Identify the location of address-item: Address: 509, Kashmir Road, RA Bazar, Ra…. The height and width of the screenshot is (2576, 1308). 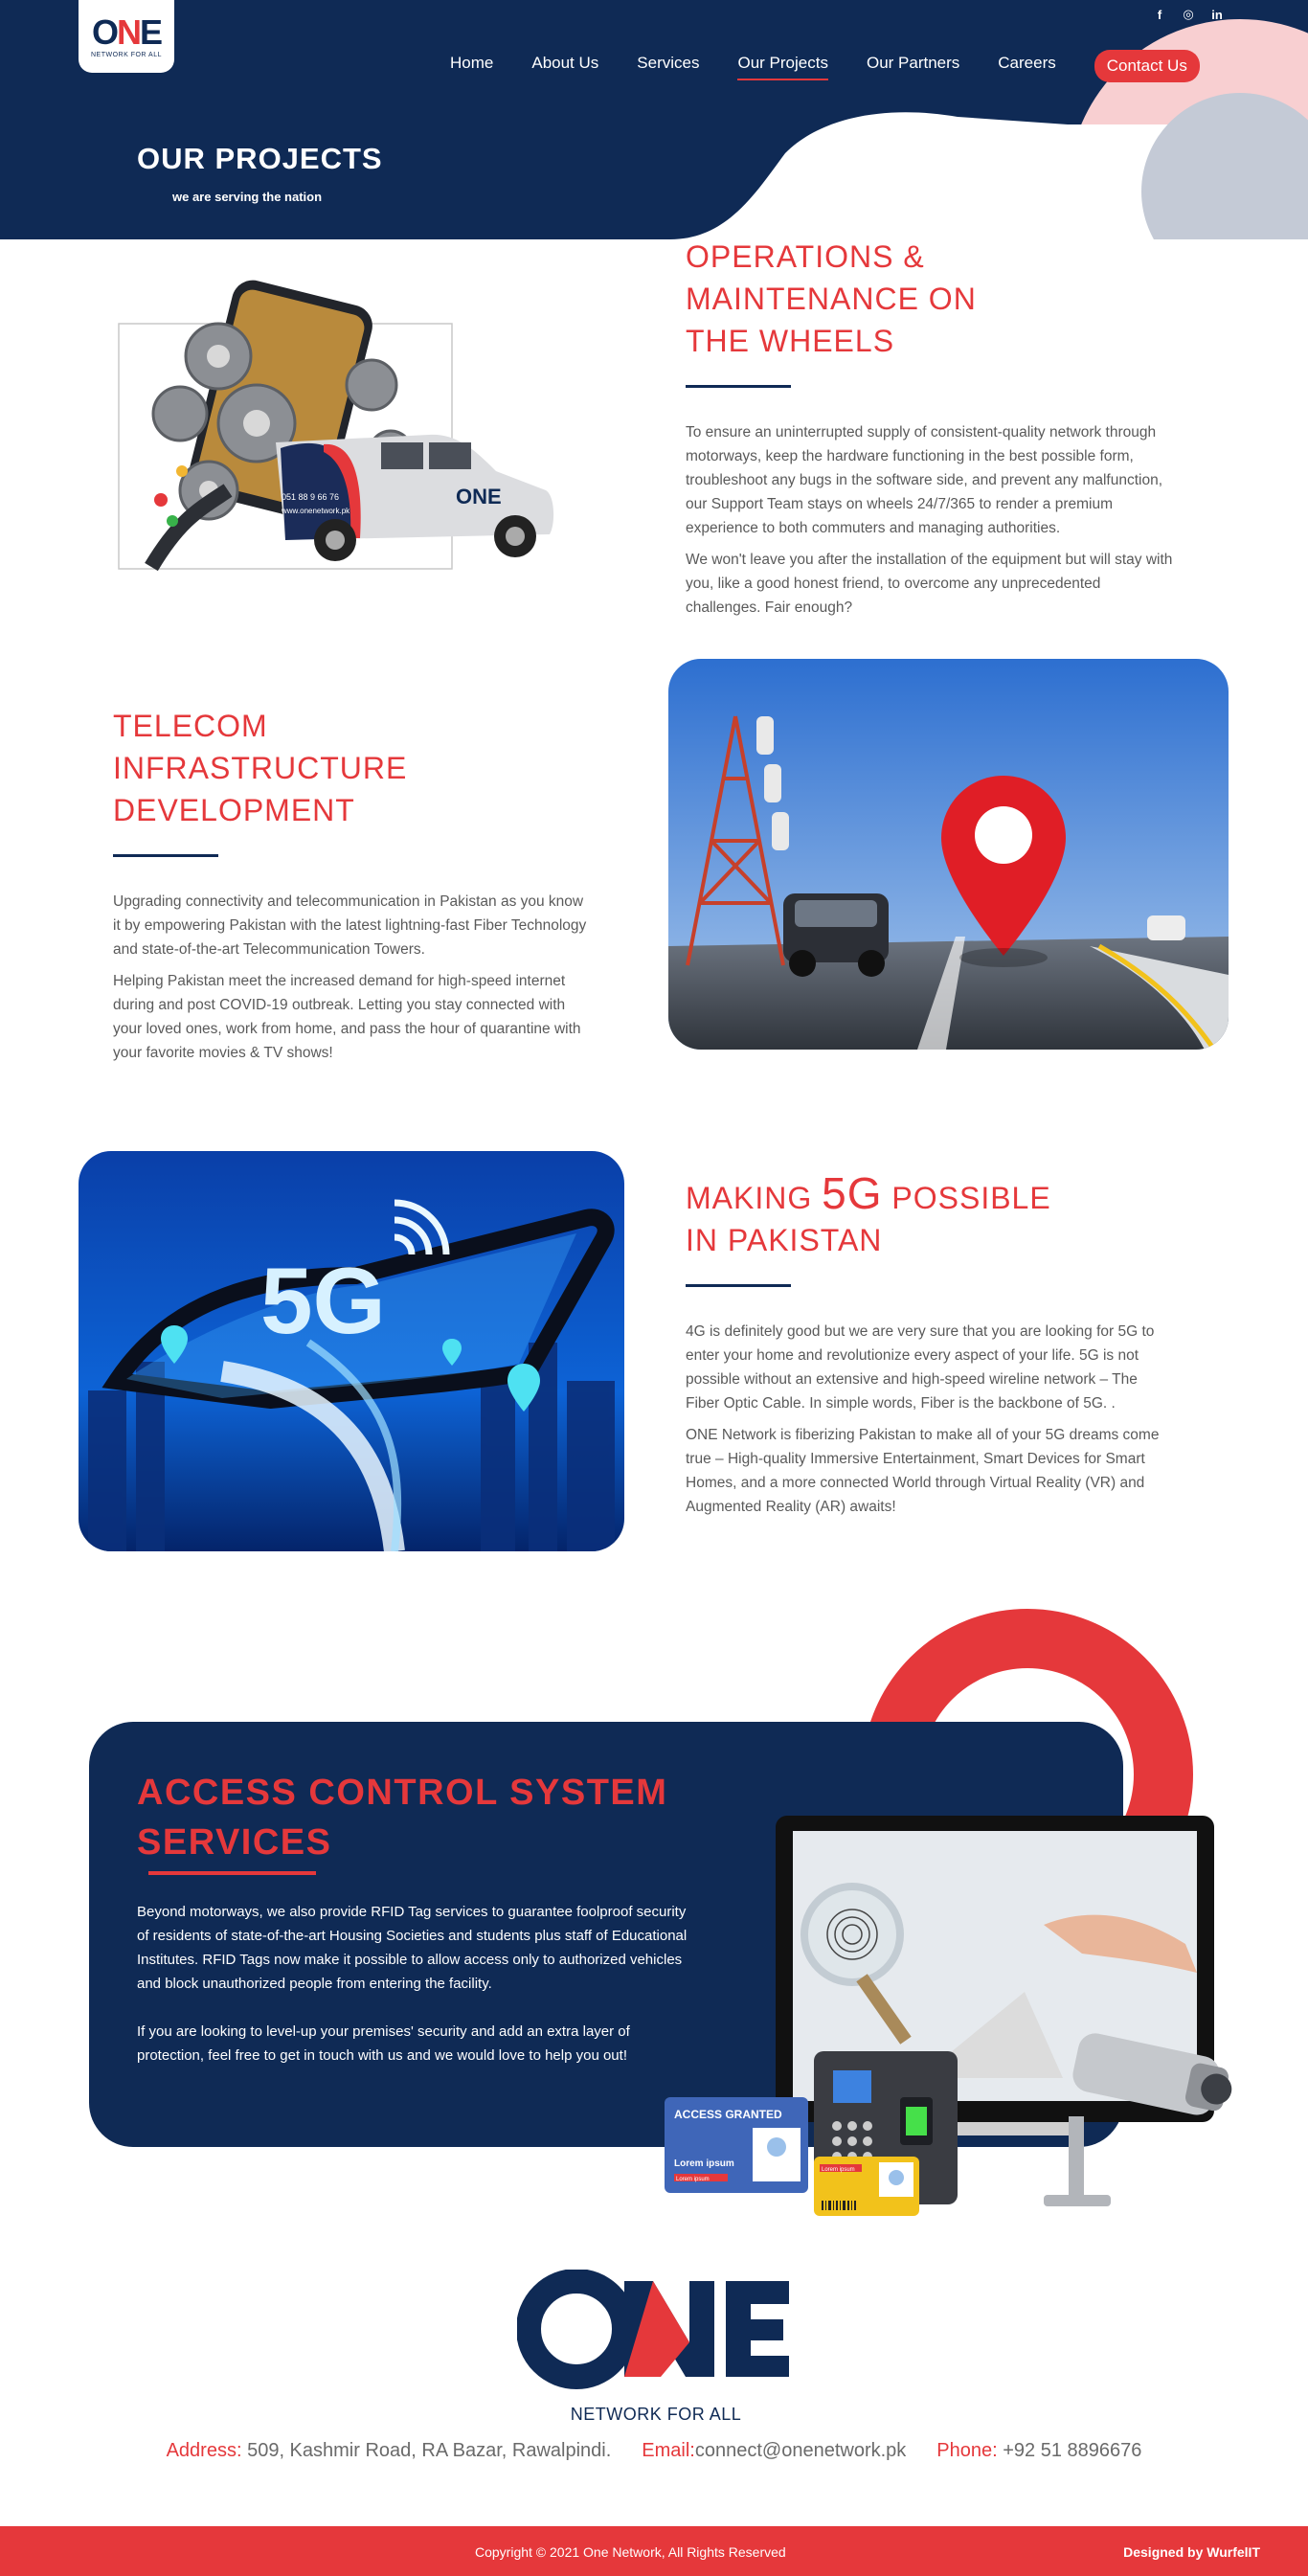
(389, 2451).